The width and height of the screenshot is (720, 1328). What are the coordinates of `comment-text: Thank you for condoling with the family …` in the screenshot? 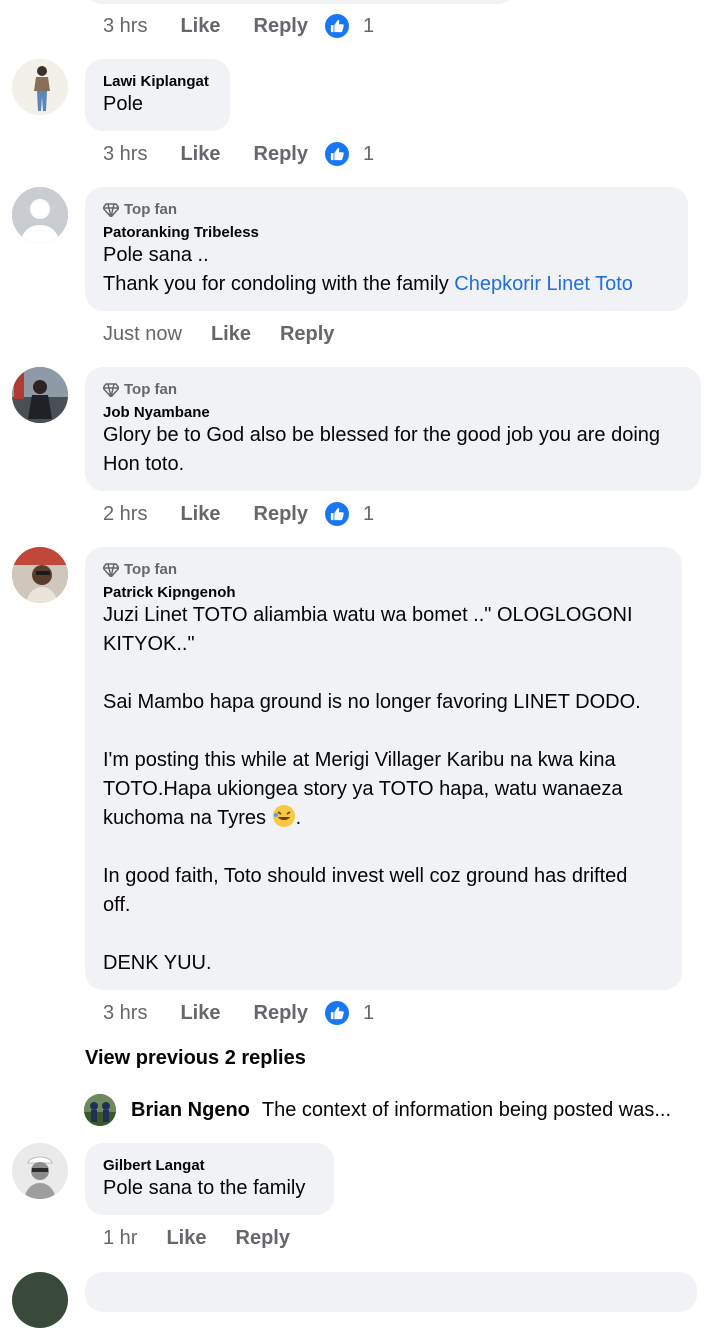 It's located at (388, 284).